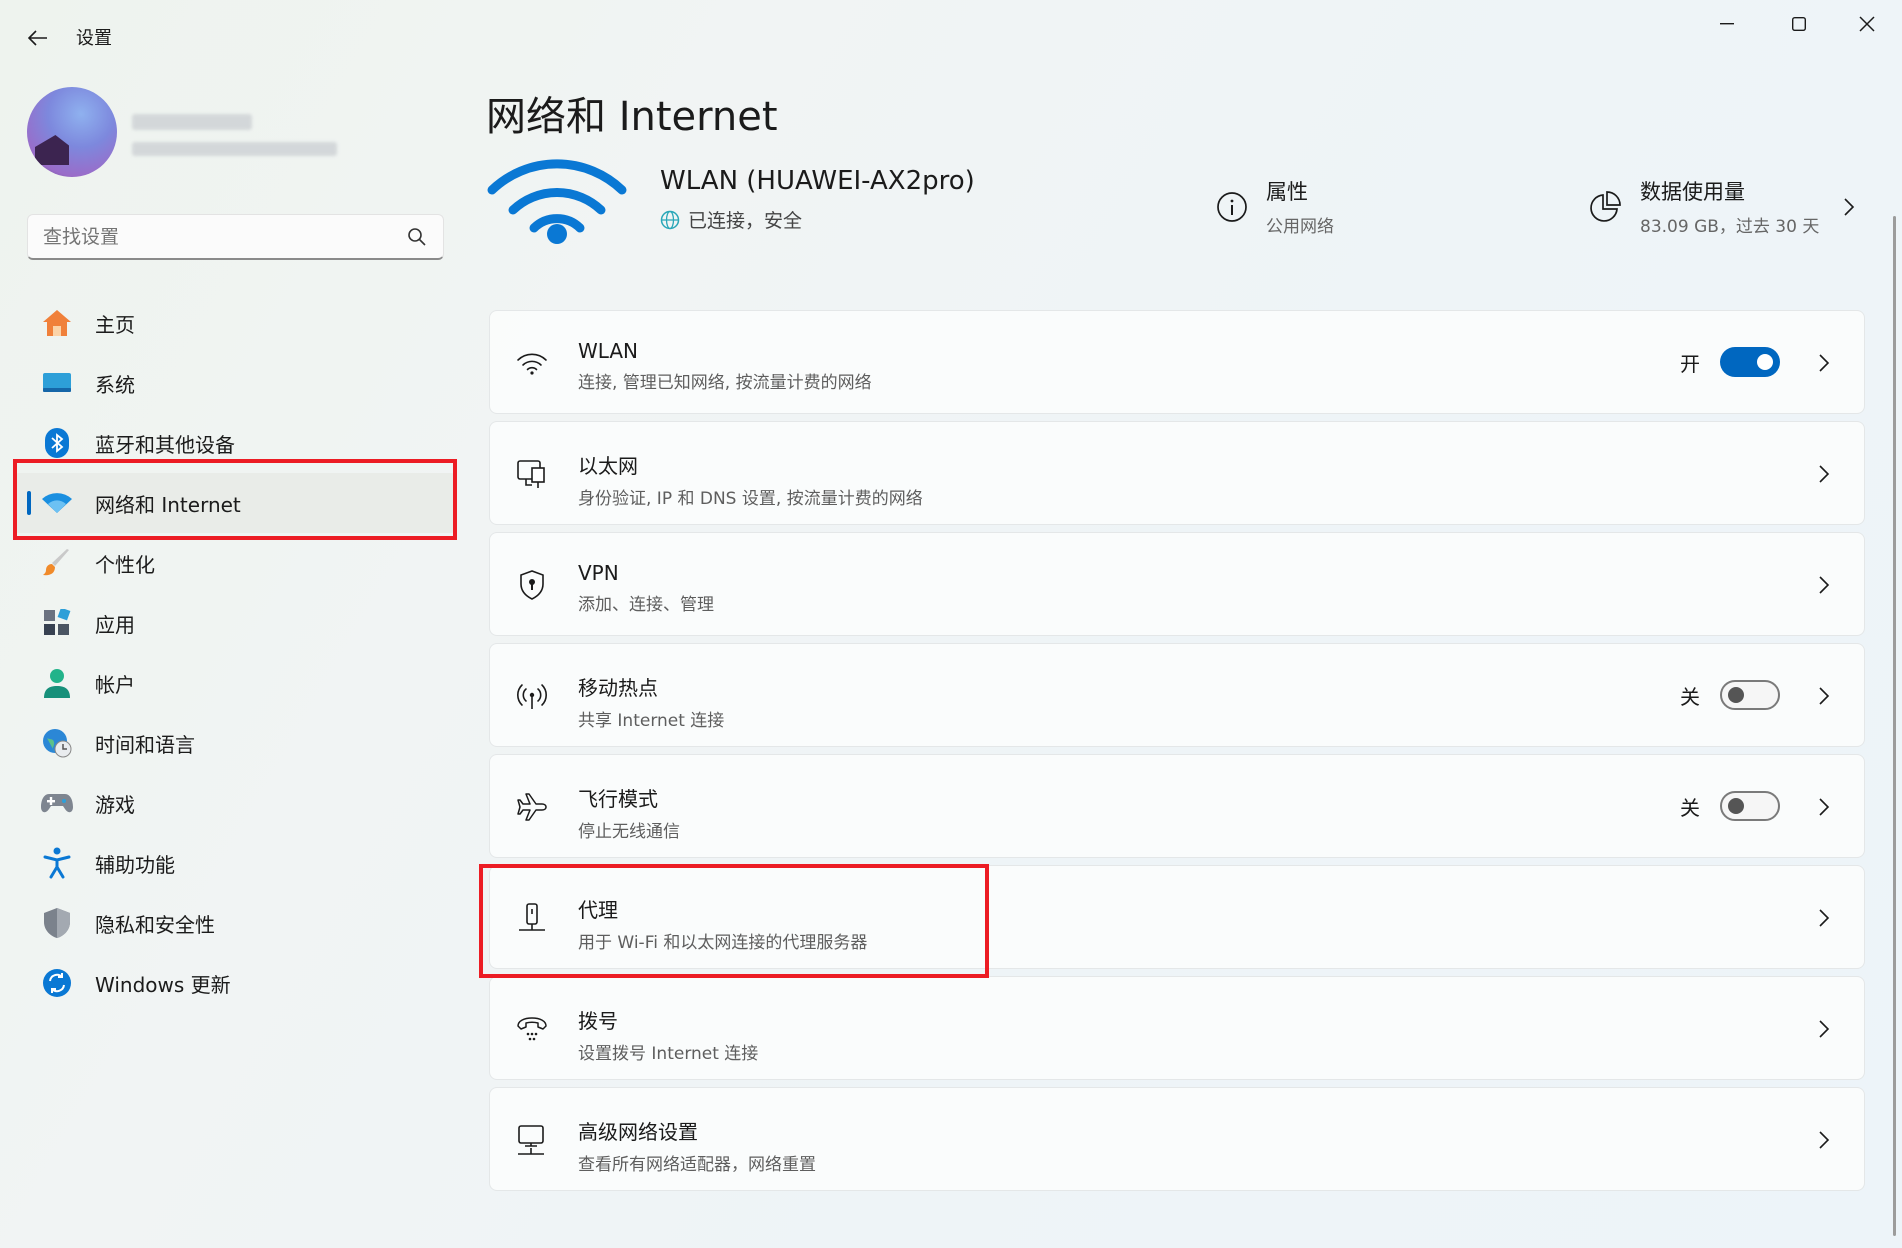  Describe the element at coordinates (235, 323) in the screenshot. I see `sidebar-item-home: 主页` at that location.